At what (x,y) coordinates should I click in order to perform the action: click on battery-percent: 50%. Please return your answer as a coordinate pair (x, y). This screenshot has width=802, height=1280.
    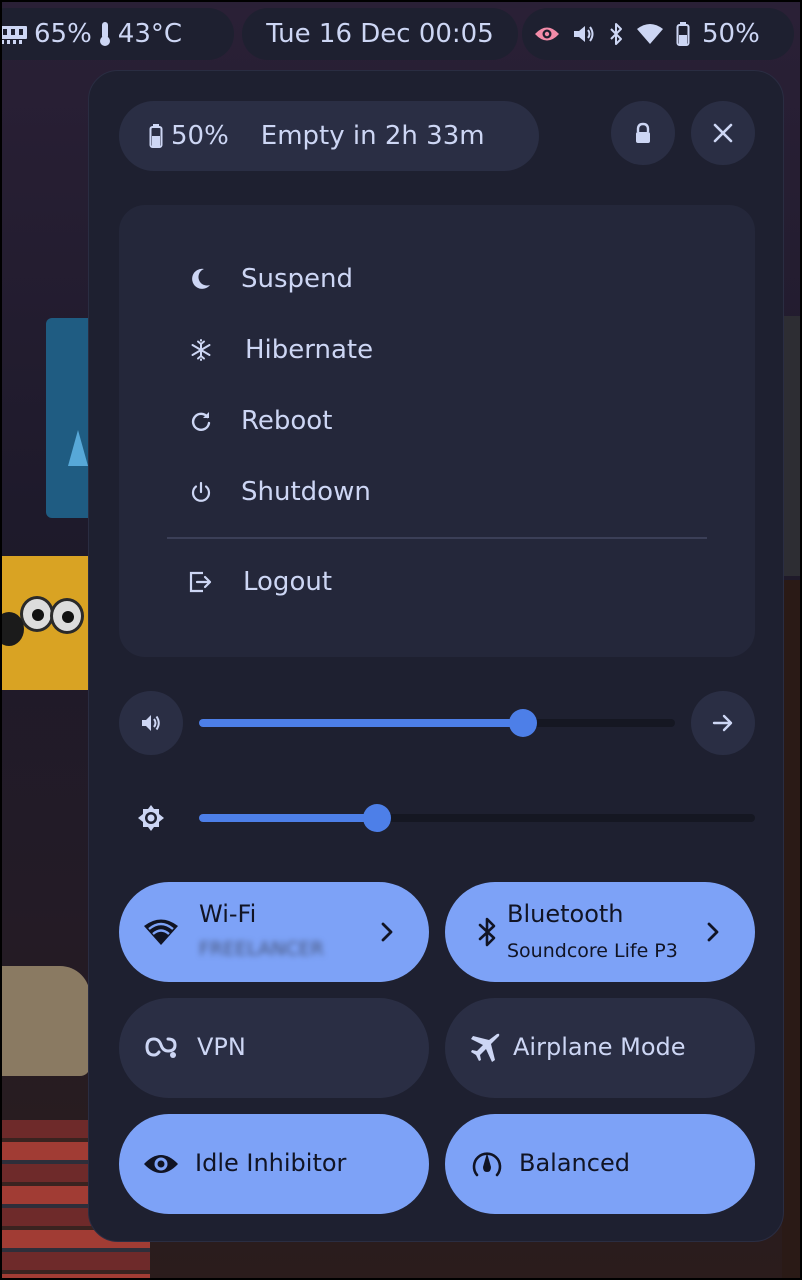
    Looking at the image, I should click on (200, 136).